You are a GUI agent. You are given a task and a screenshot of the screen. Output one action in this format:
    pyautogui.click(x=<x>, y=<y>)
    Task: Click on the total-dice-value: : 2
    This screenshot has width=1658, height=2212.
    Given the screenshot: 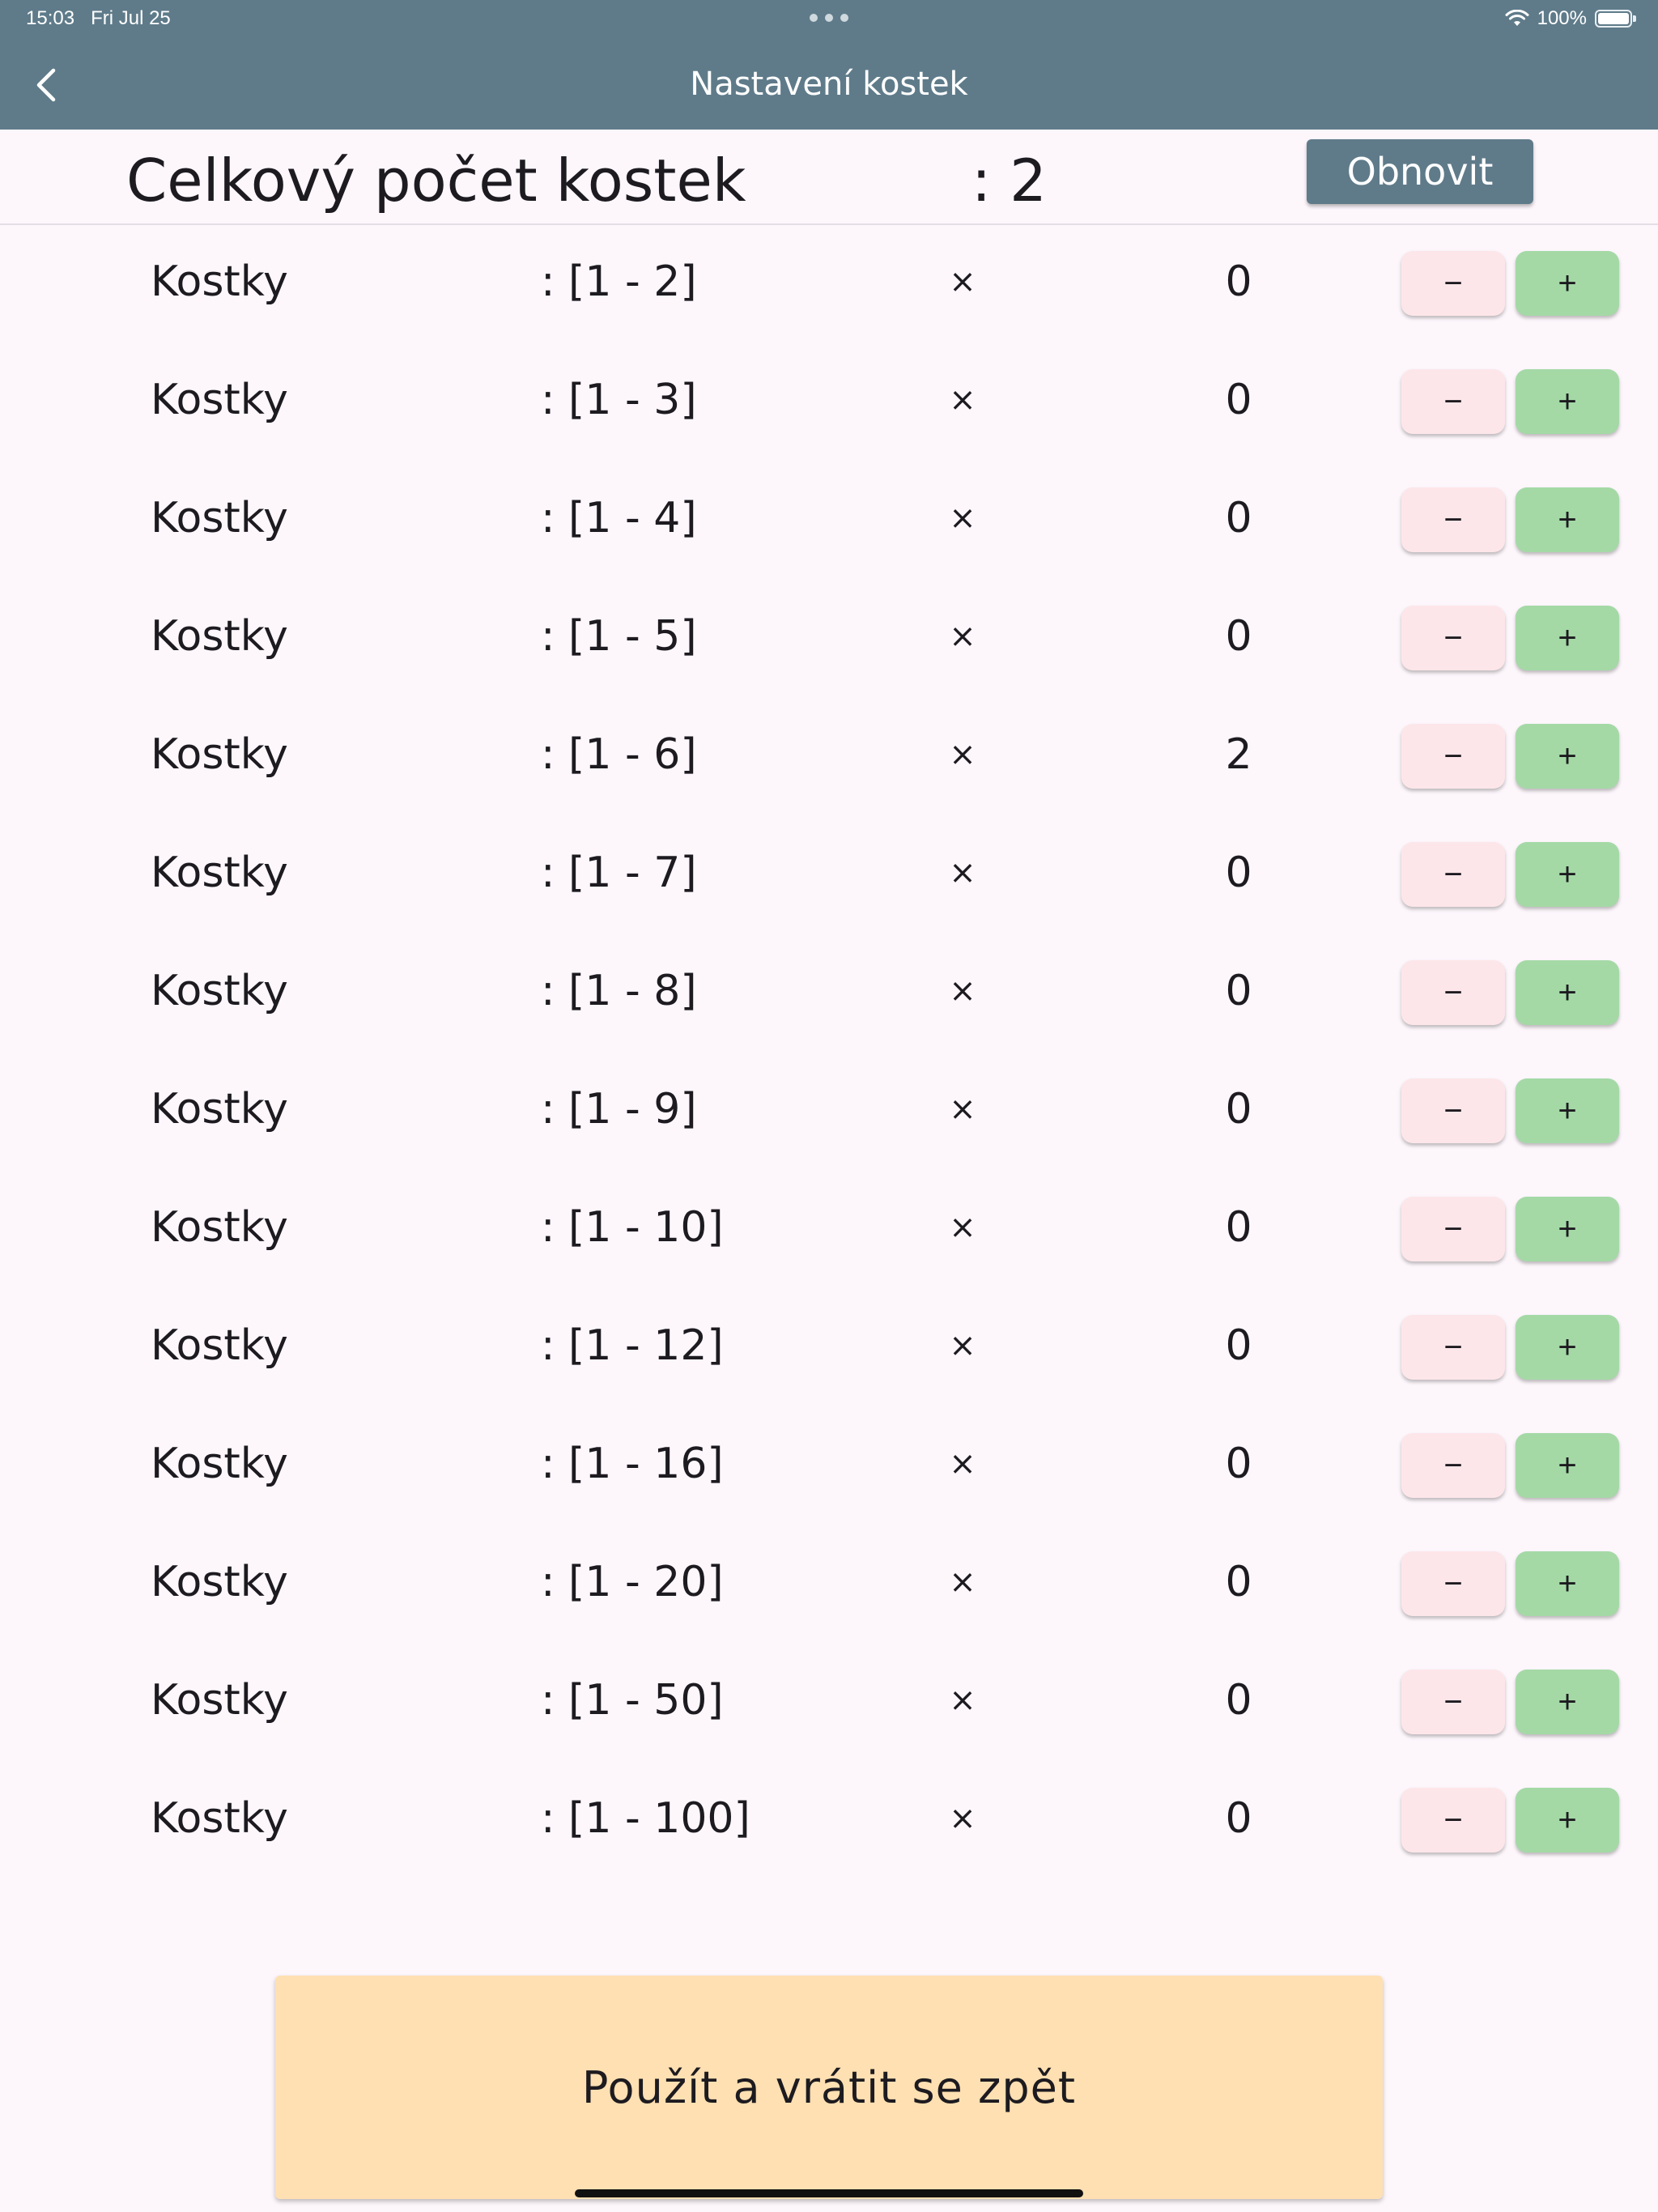 What is the action you would take?
    pyautogui.click(x=1009, y=181)
    